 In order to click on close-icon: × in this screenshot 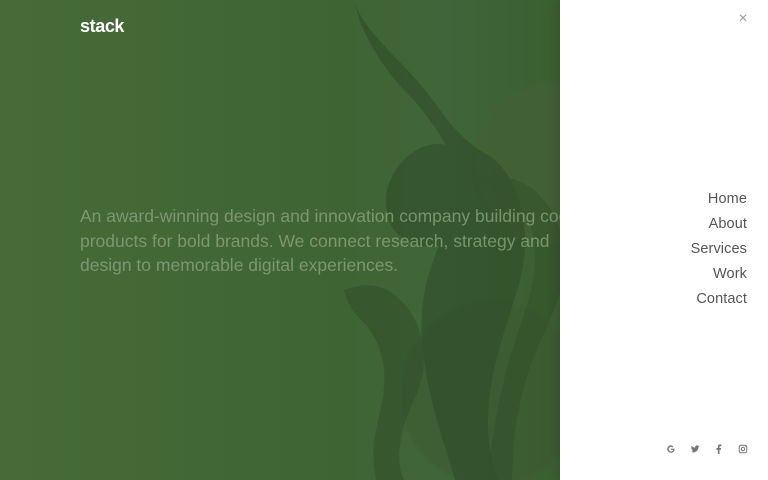, I will do `click(743, 19)`.